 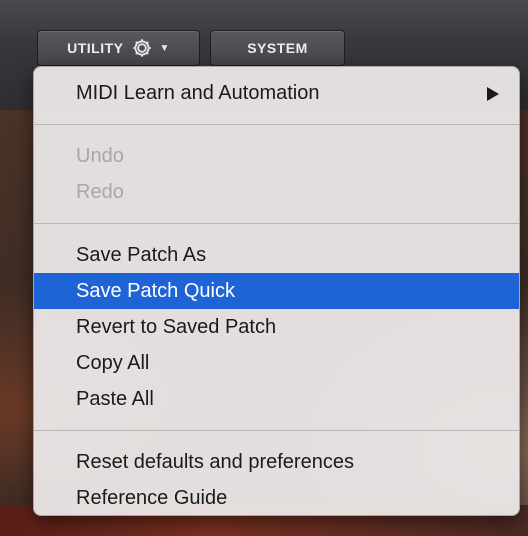 I want to click on menu-item-label: Reference Guide, so click(x=152, y=498).